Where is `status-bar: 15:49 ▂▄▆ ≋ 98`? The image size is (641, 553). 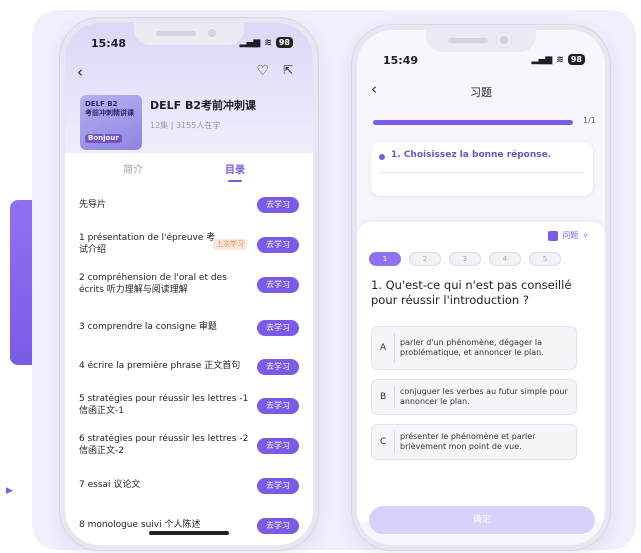 status-bar: 15:49 ▂▄▆ ≋ 98 is located at coordinates (481, 63).